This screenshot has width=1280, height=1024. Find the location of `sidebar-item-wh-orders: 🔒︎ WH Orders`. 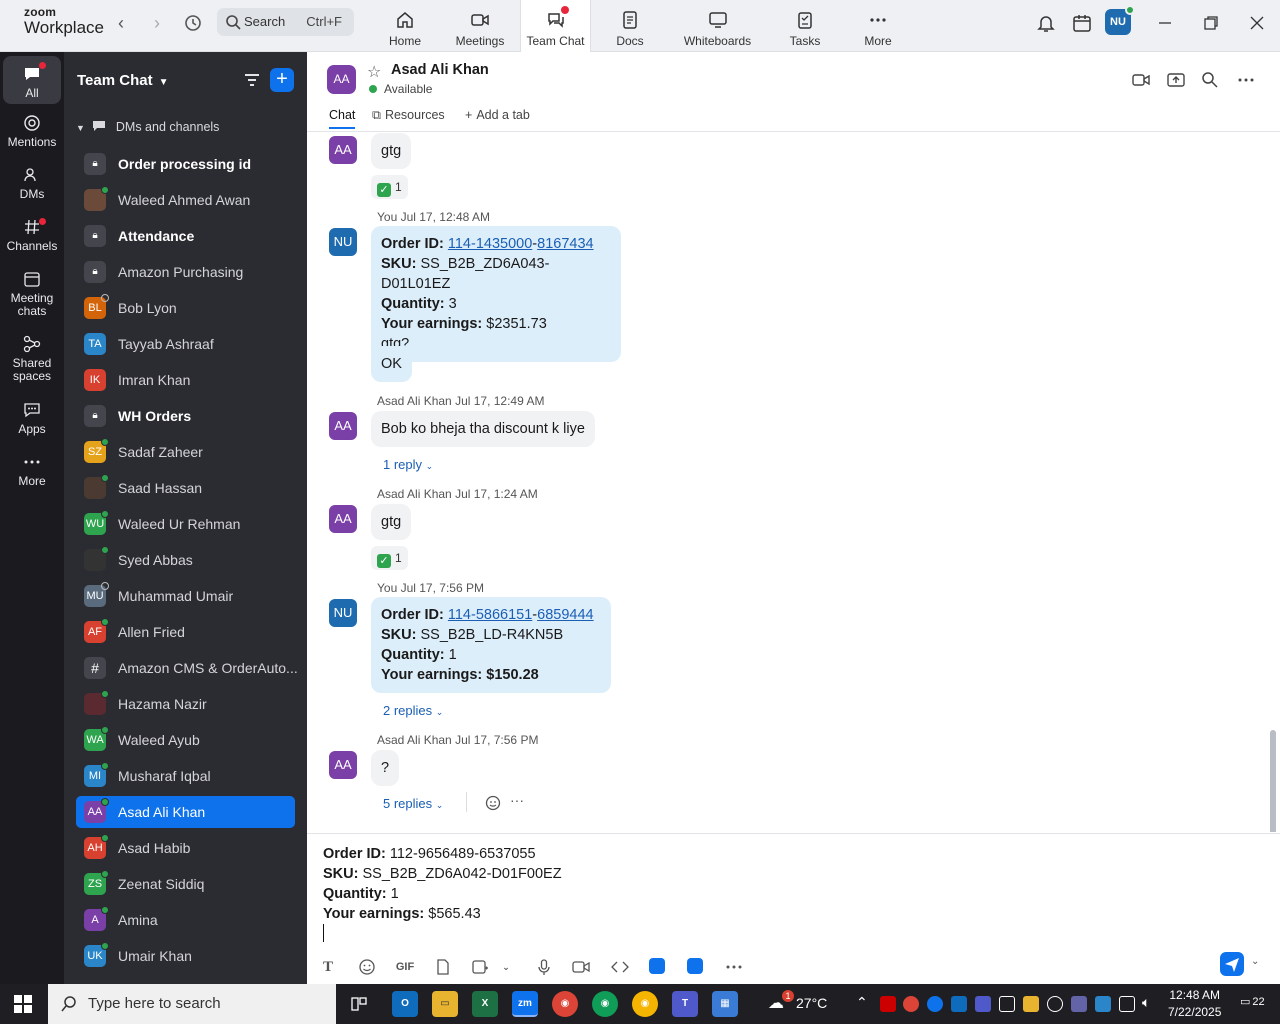

sidebar-item-wh-orders: 🔒︎ WH Orders is located at coordinates (185, 416).